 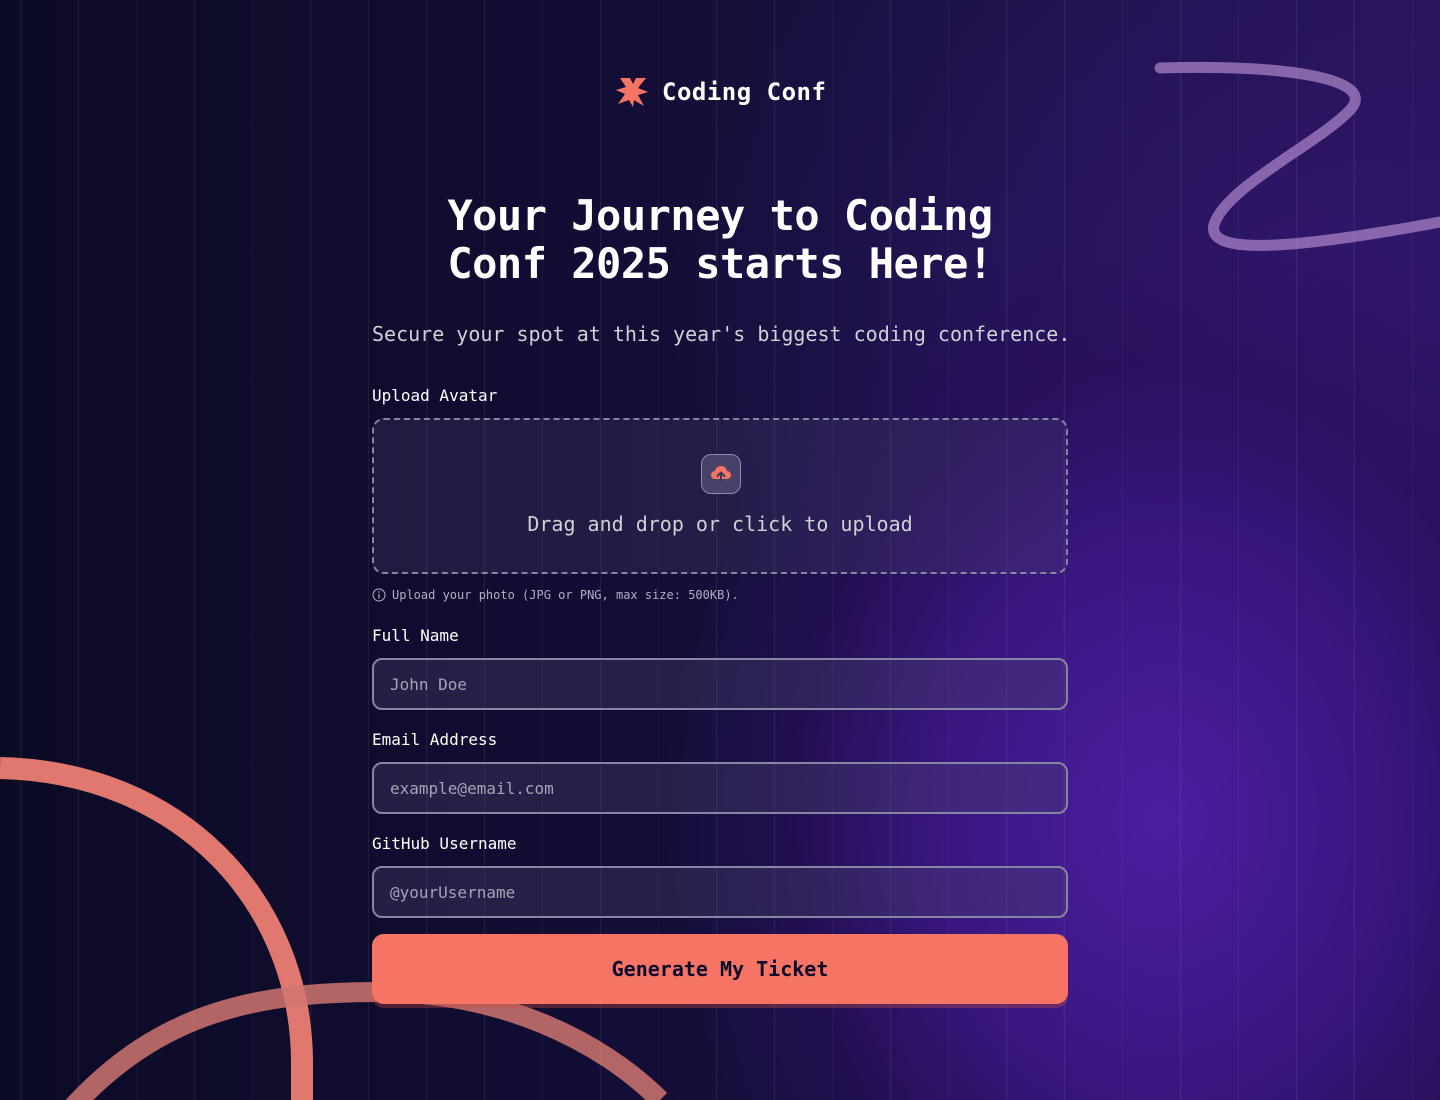 What do you see at coordinates (720, 684) in the screenshot?
I see `full-name-input` at bounding box center [720, 684].